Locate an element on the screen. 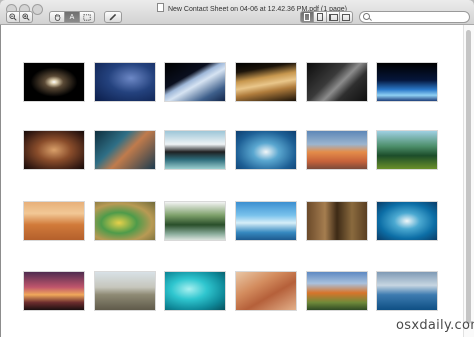  continuous-view-button is located at coordinates (320, 17).